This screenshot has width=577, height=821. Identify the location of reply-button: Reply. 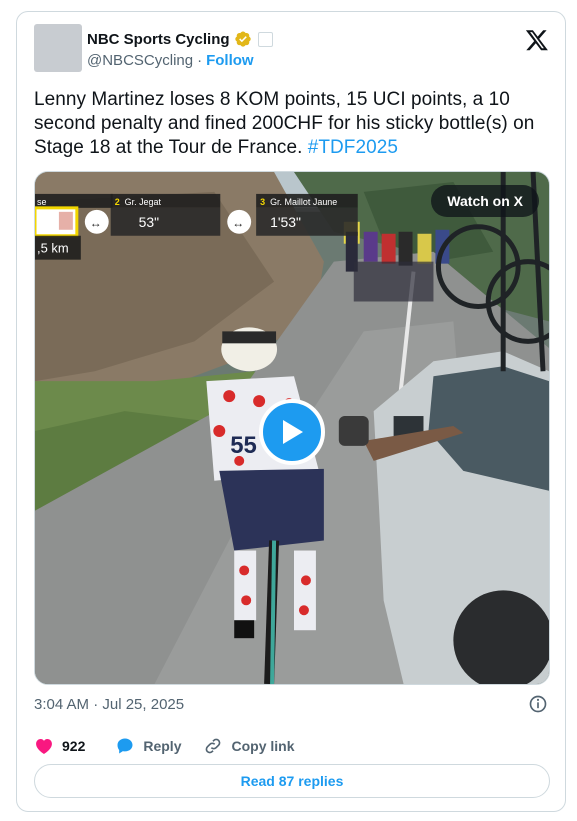
(148, 746).